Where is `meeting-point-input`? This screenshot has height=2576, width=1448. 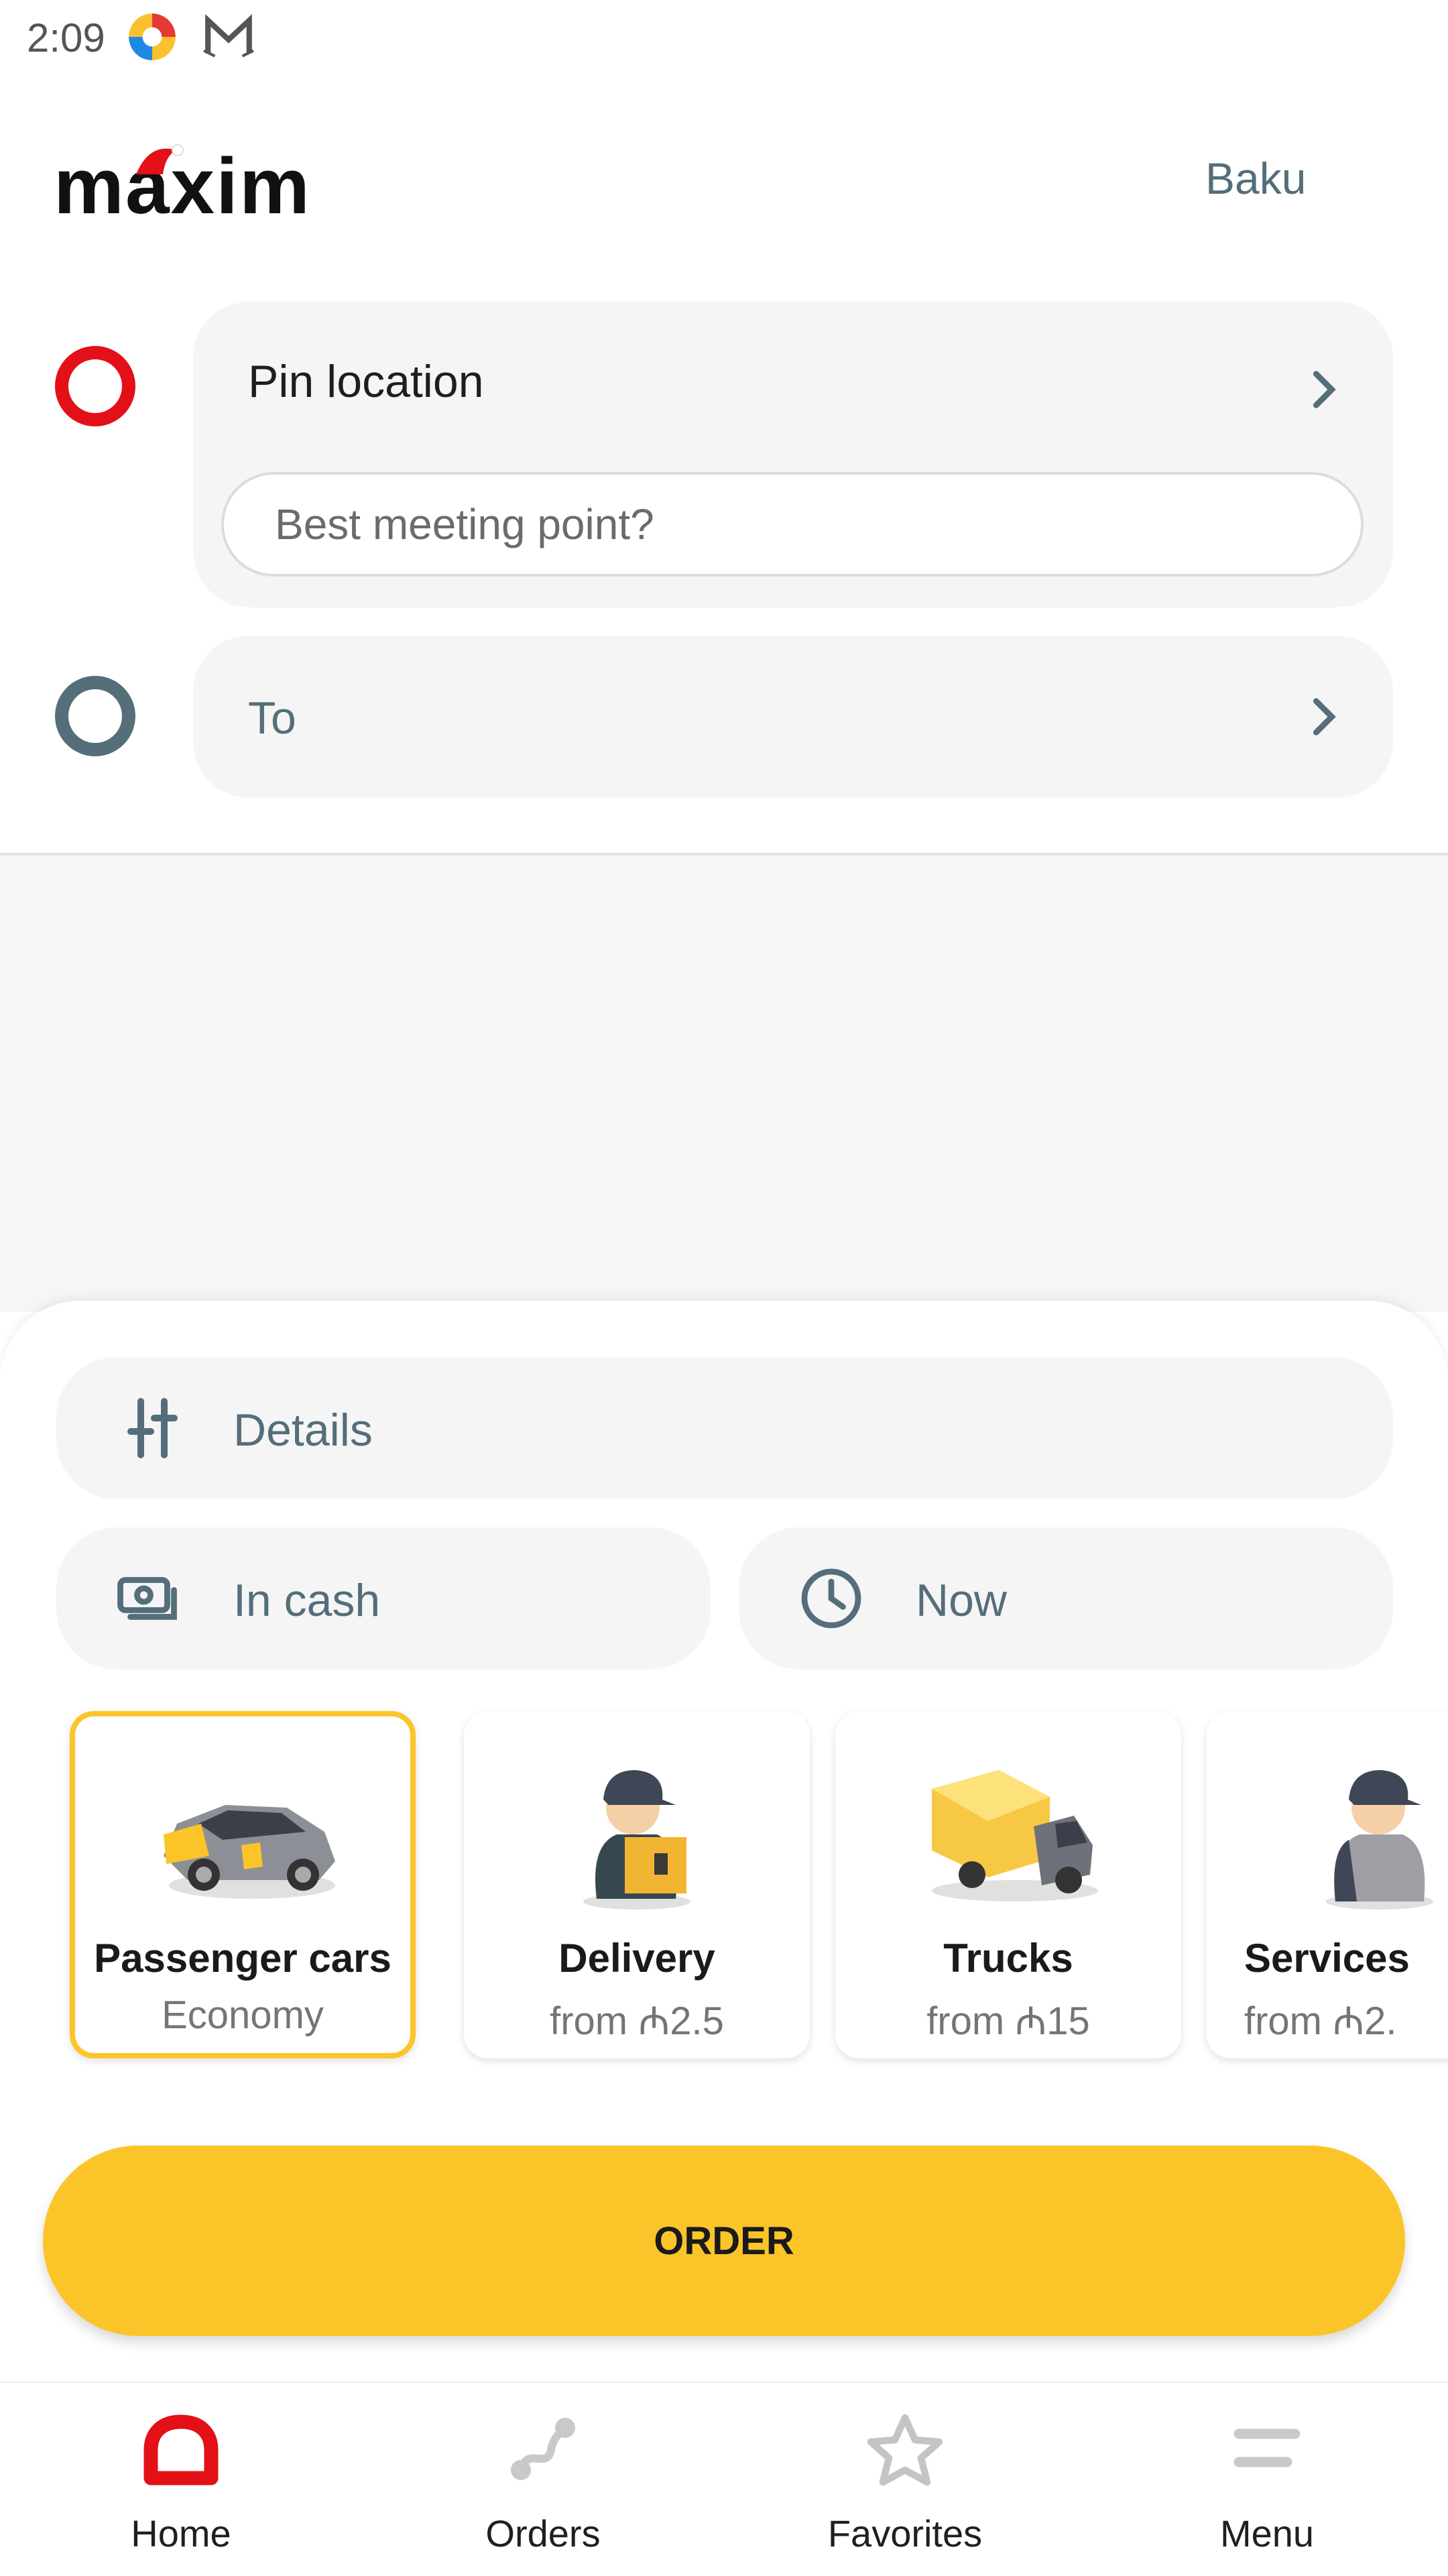 meeting-point-input is located at coordinates (792, 524).